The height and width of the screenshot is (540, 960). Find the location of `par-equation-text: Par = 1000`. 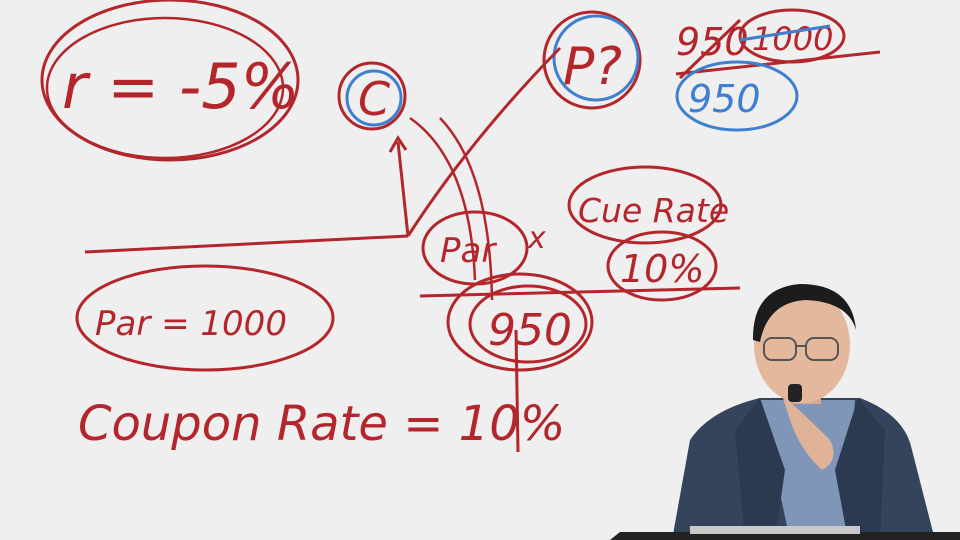

par-equation-text: Par = 1000 is located at coordinates (191, 324).